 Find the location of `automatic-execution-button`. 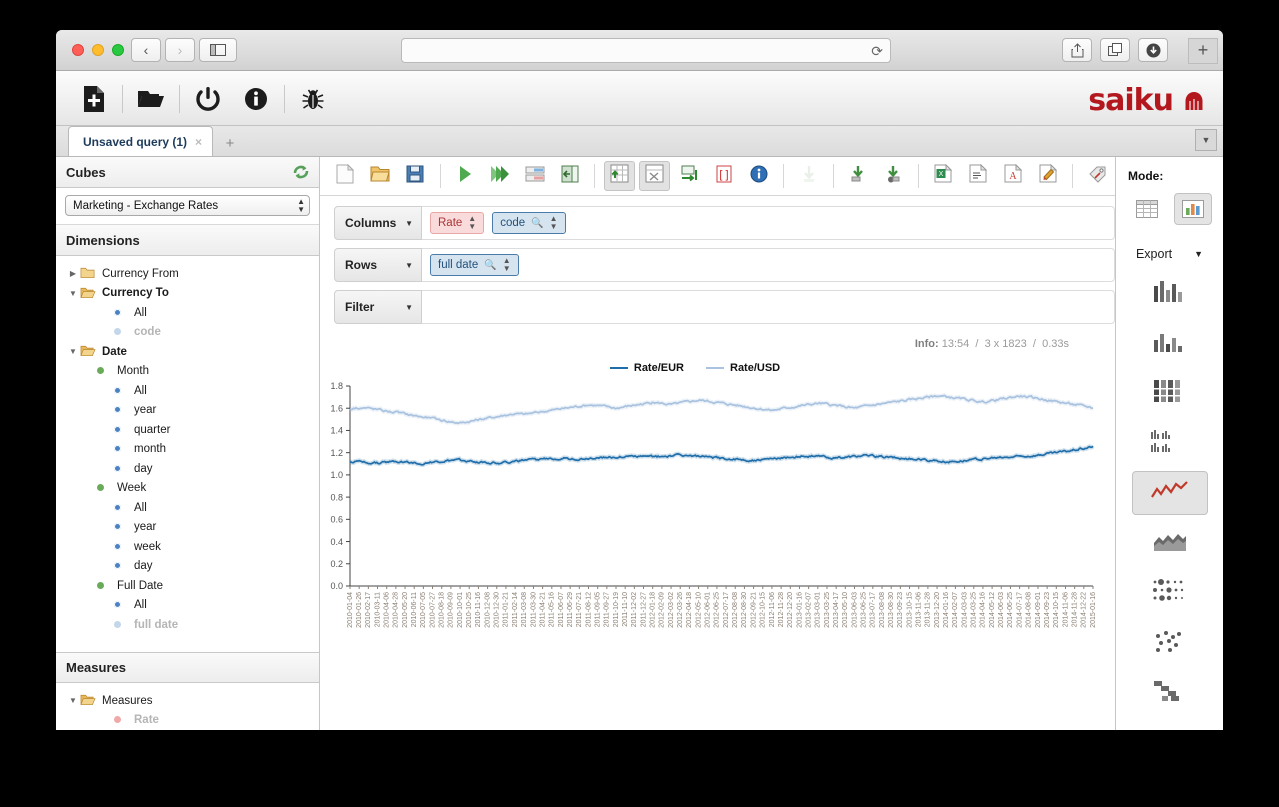

automatic-execution-button is located at coordinates (499, 176).